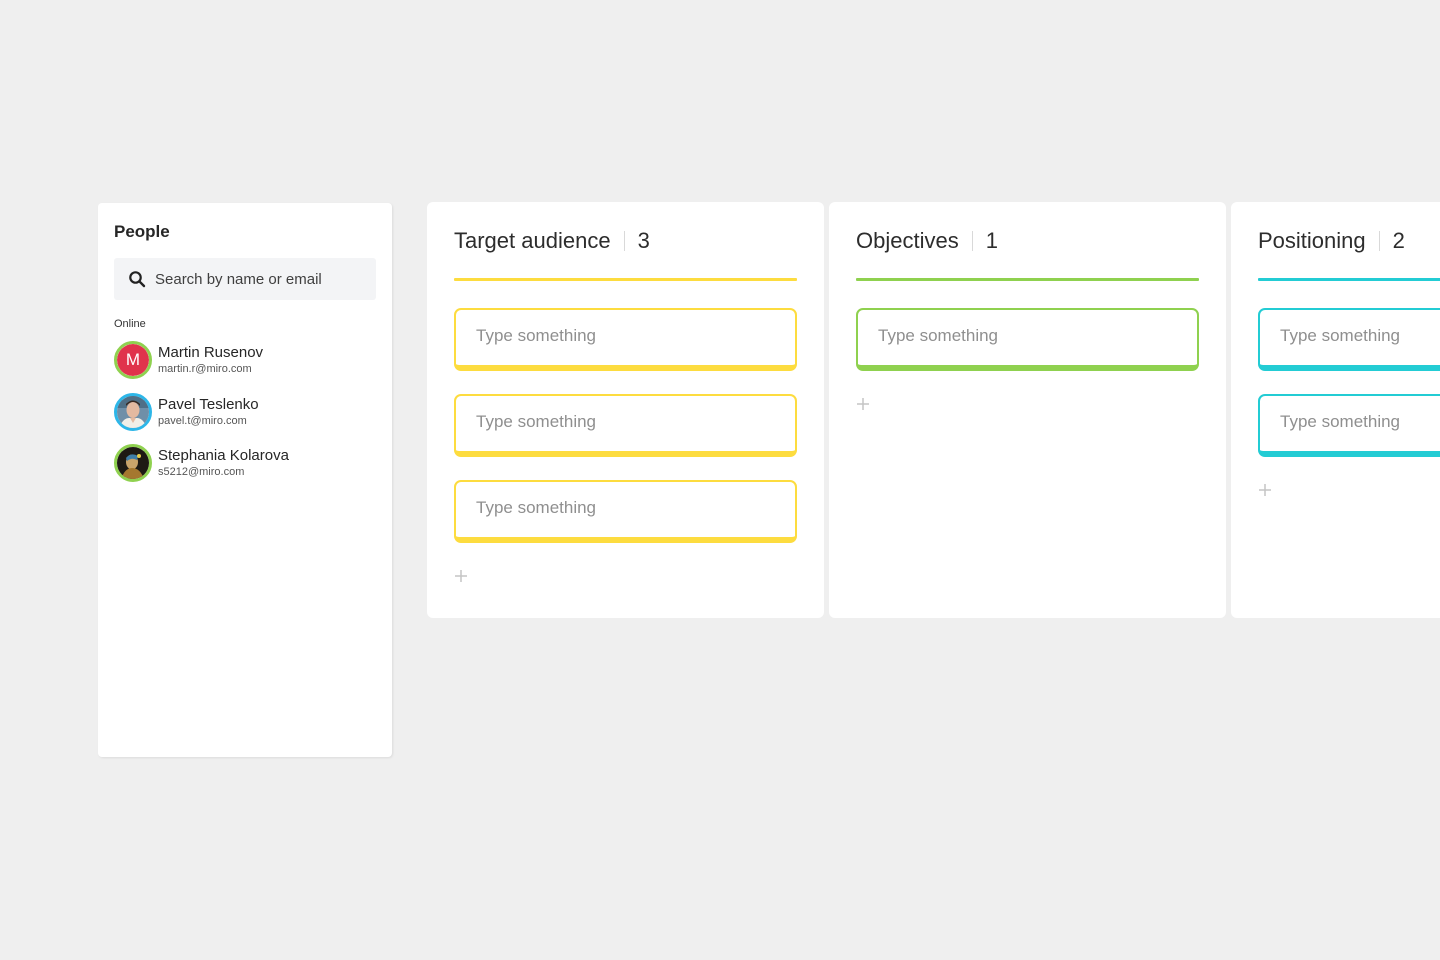 The height and width of the screenshot is (960, 1440). Describe the element at coordinates (130, 324) in the screenshot. I see `online-section-label: Online` at that location.